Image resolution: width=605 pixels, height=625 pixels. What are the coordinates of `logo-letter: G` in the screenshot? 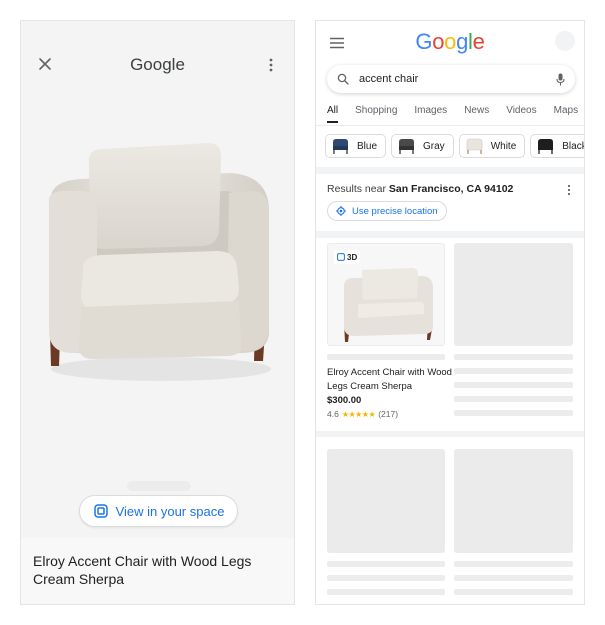 It's located at (424, 41).